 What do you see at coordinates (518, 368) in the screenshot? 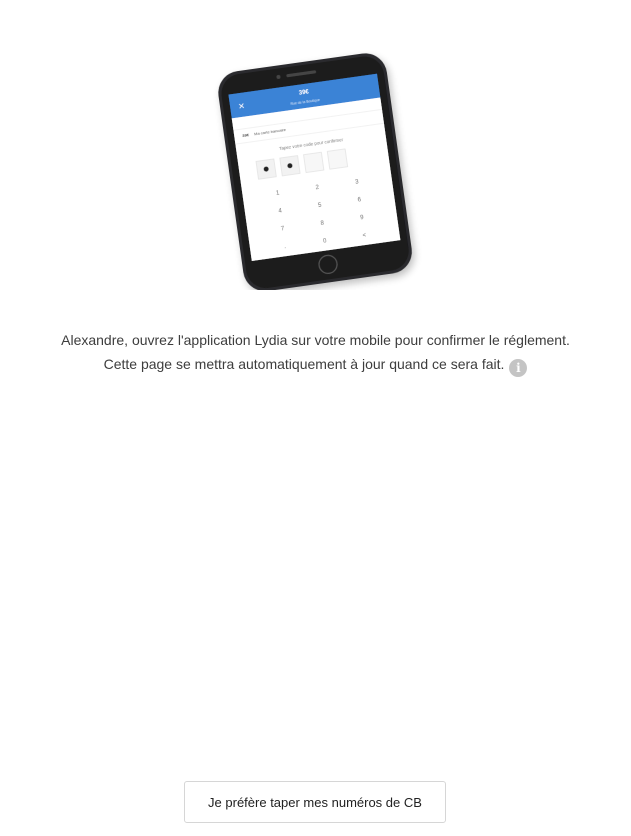
I see `info-icon: i` at bounding box center [518, 368].